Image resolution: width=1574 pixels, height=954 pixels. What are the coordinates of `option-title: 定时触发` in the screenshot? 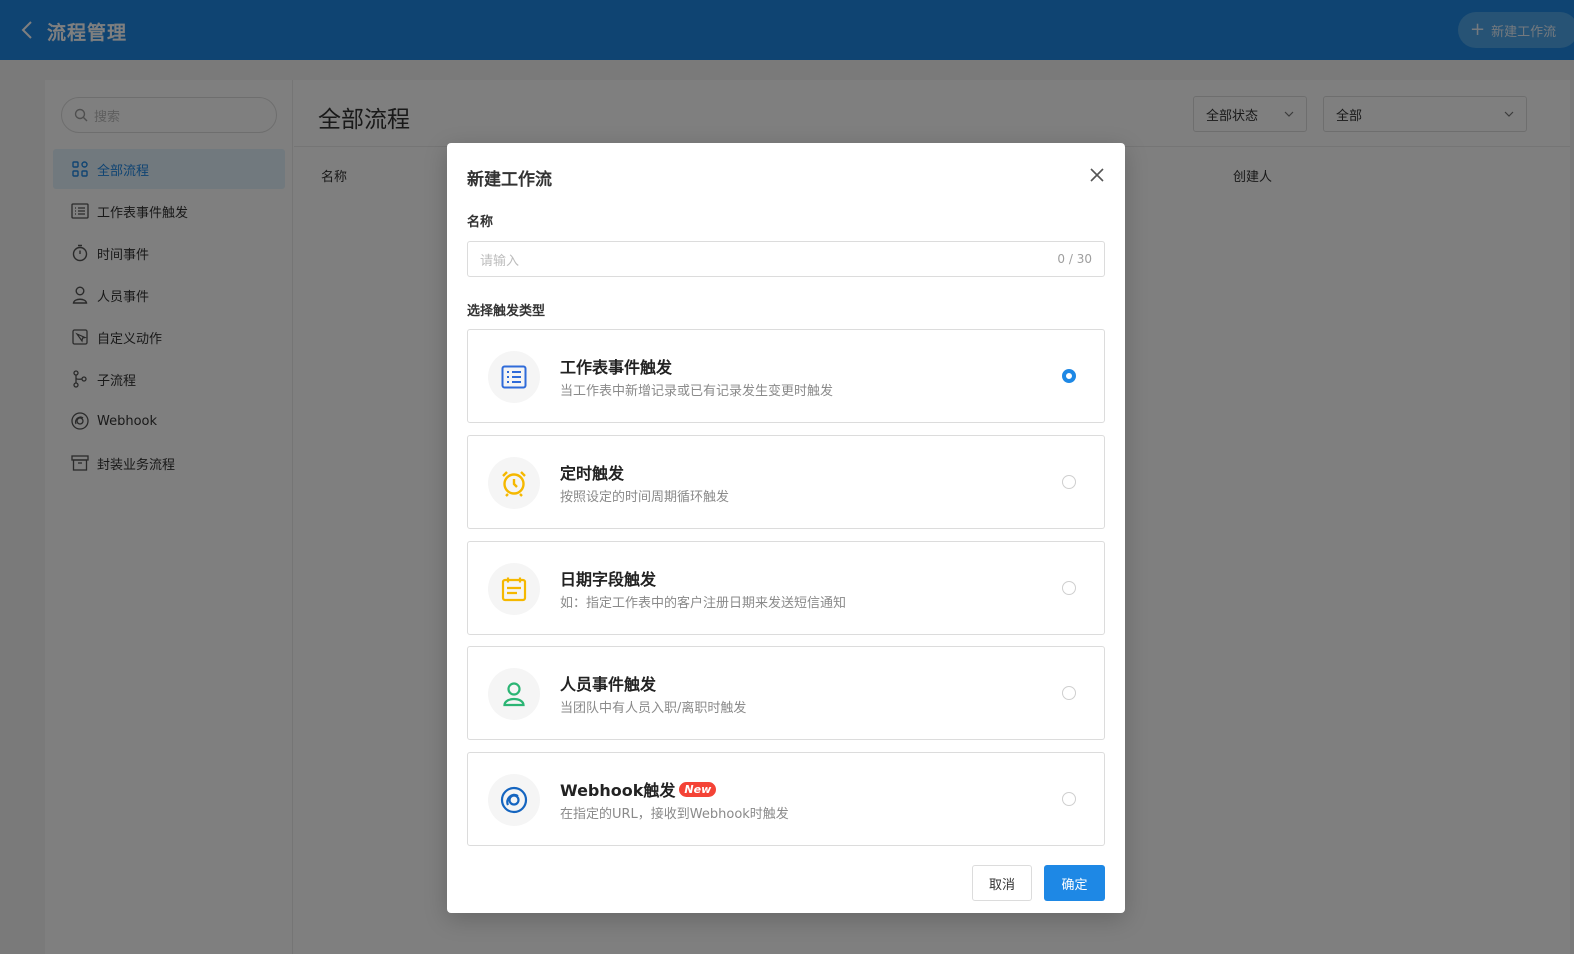 It's located at (592, 473).